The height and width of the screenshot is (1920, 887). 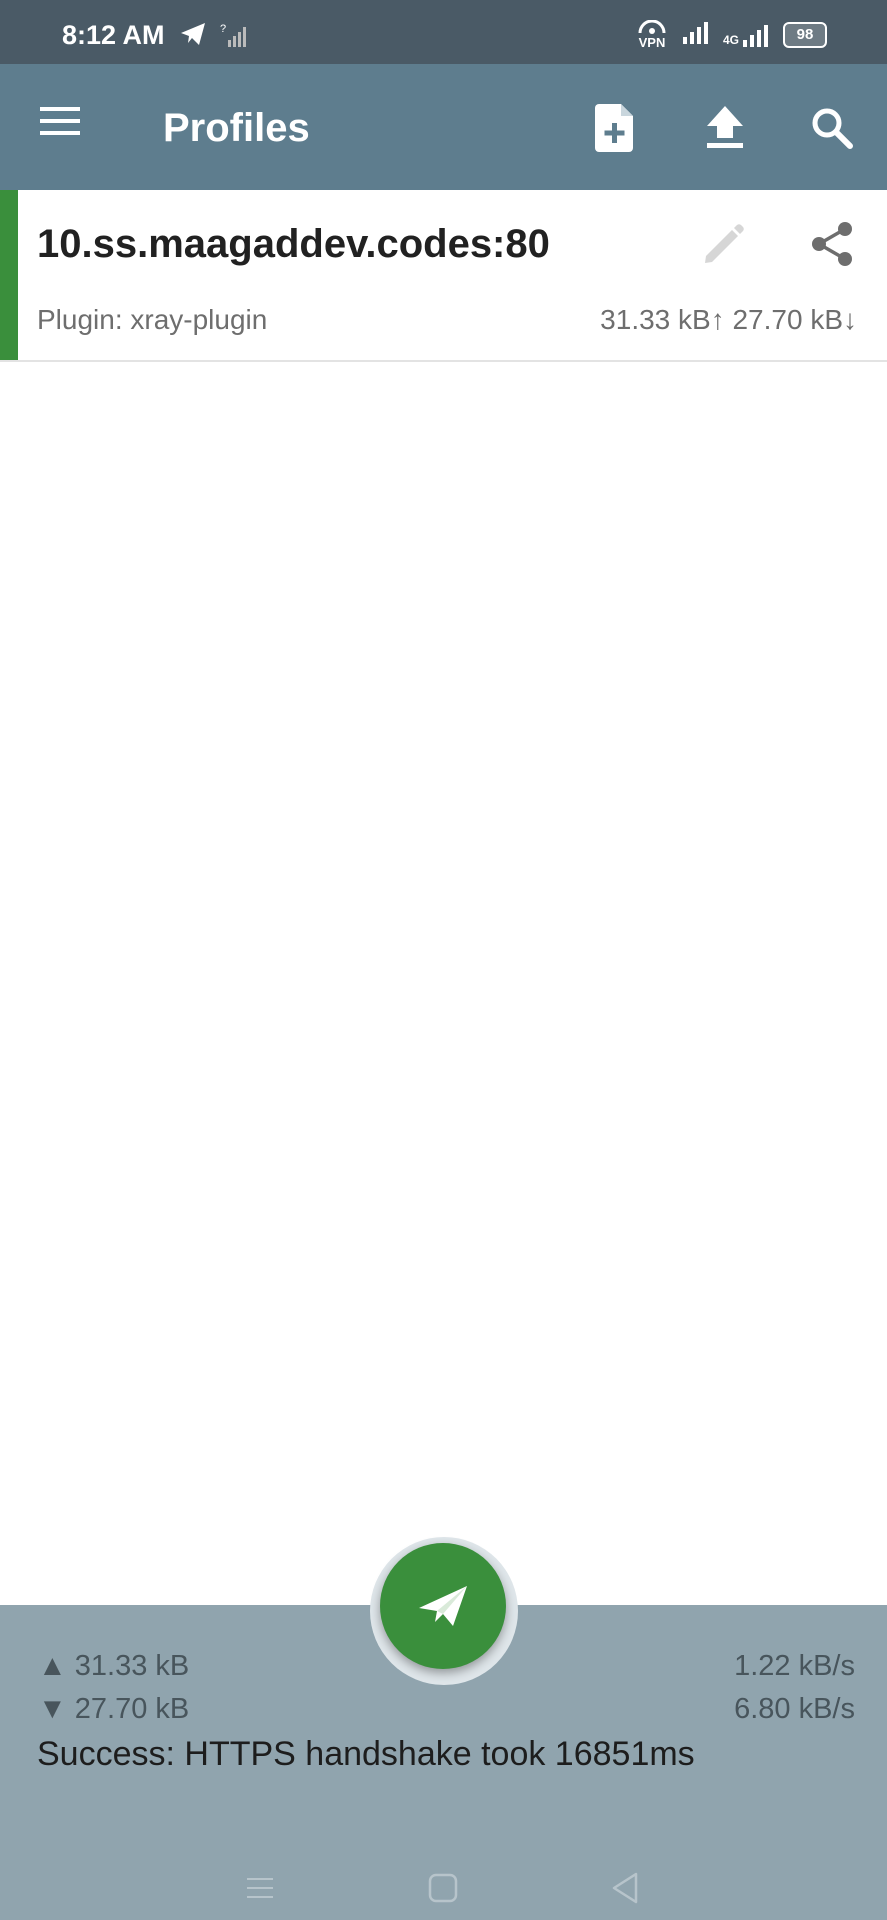 What do you see at coordinates (746, 35) in the screenshot?
I see `signal-4g-icon: 4G` at bounding box center [746, 35].